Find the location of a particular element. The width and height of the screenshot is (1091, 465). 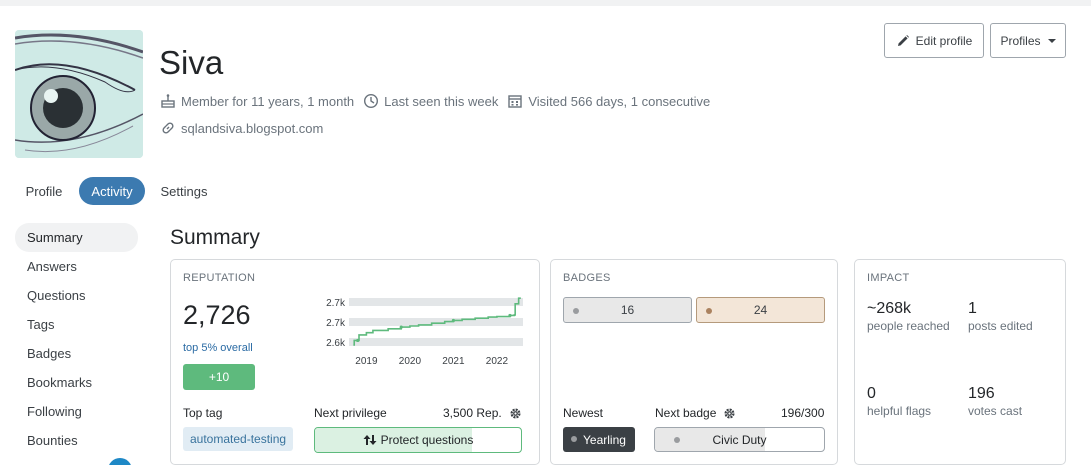

chart-x-tick-label: 2022 is located at coordinates (497, 361).